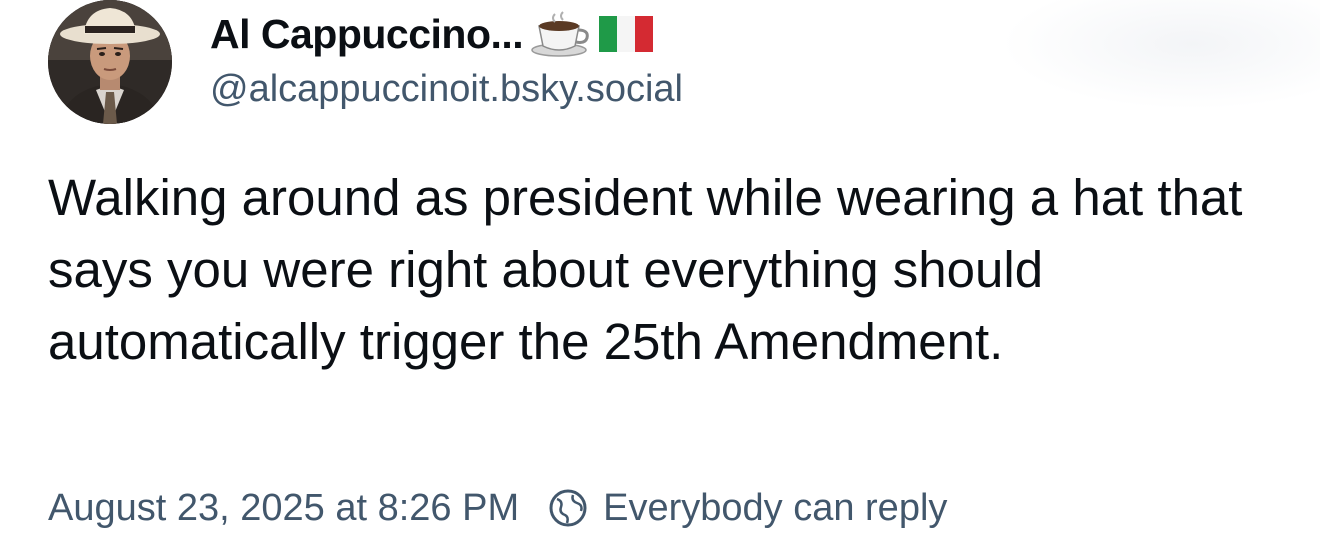 Image resolution: width=1320 pixels, height=544 pixels. I want to click on background-glare, so click(1160, 55).